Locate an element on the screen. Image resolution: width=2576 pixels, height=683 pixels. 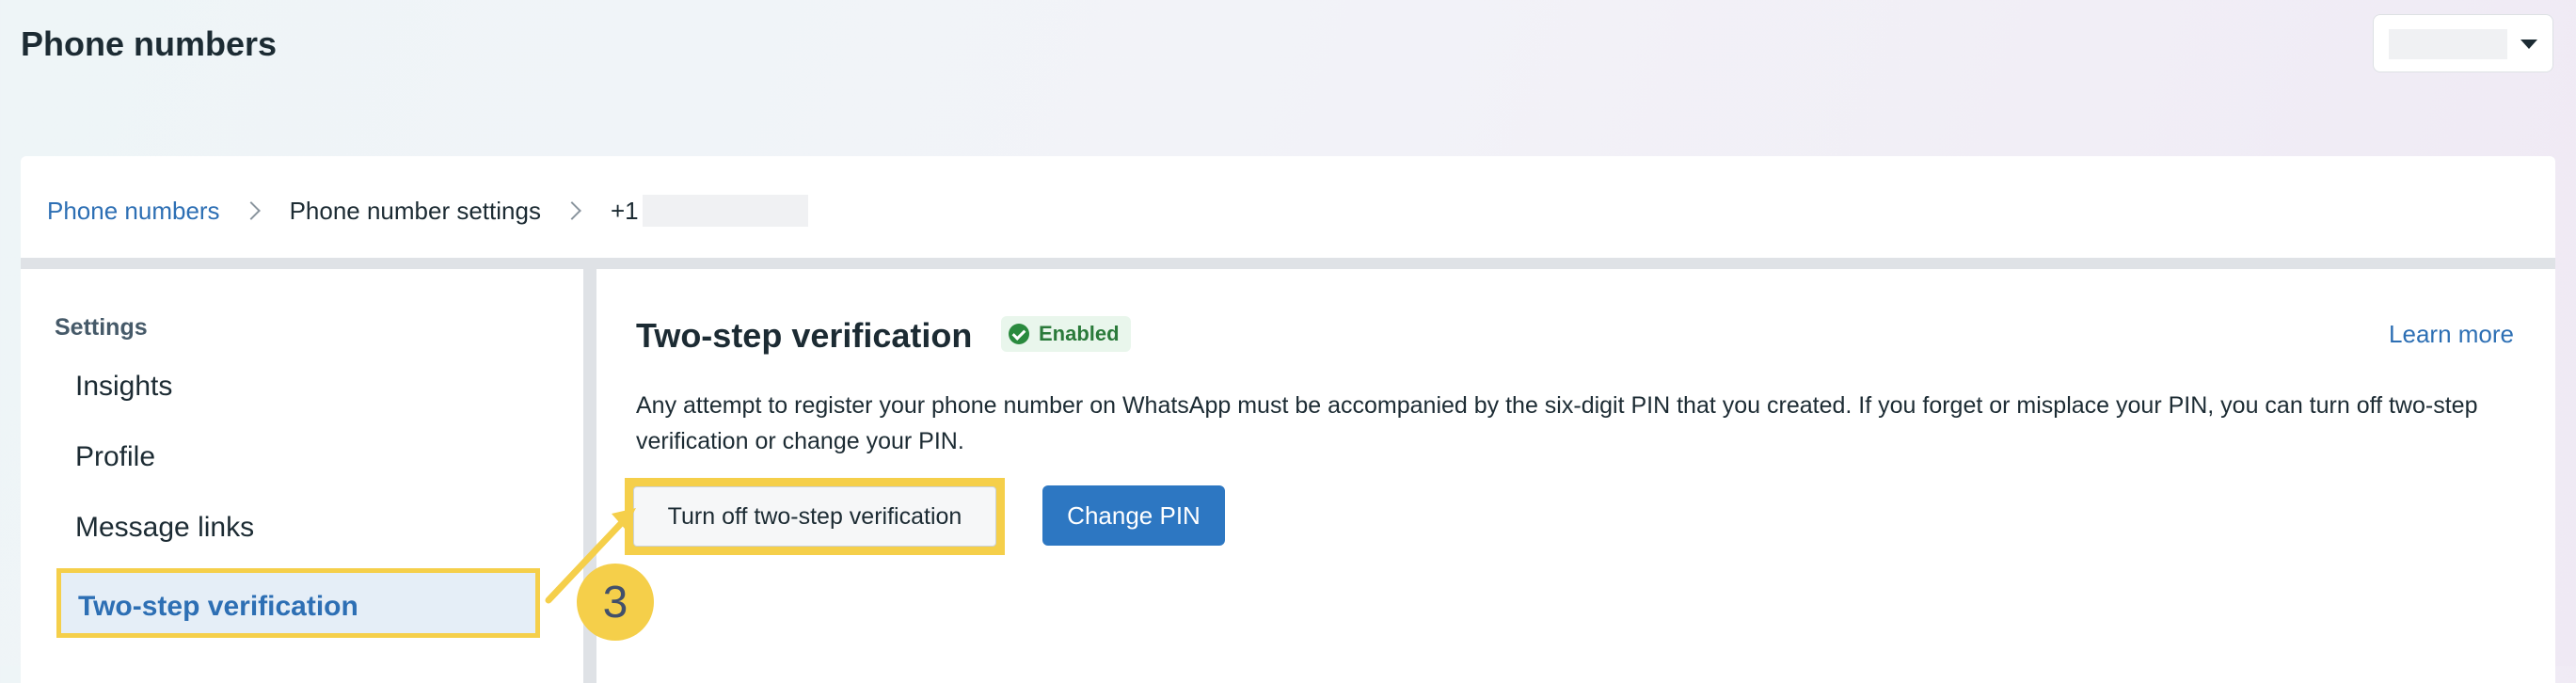
sidebar-item-two-step-verification: Two-step verification is located at coordinates (298, 603).